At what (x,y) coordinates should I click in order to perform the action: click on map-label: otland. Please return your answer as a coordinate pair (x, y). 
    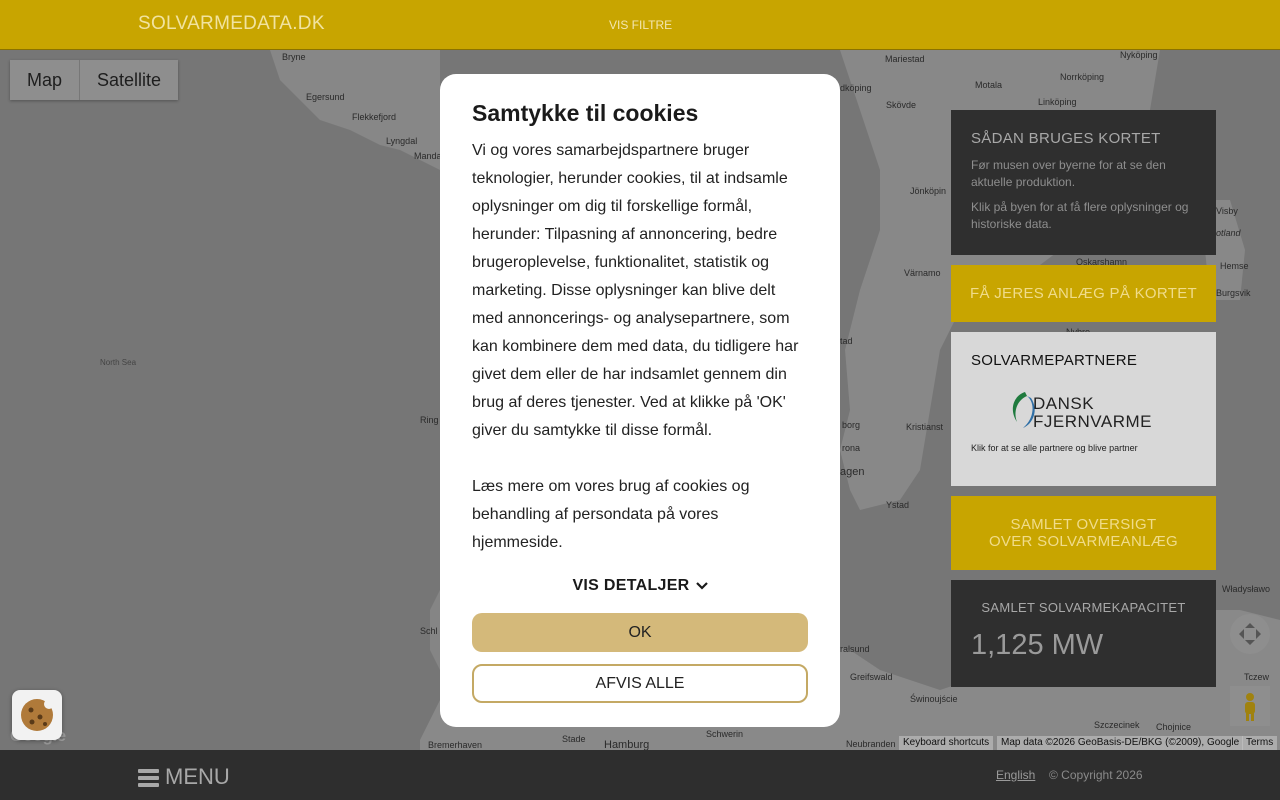
    Looking at the image, I should click on (1228, 233).